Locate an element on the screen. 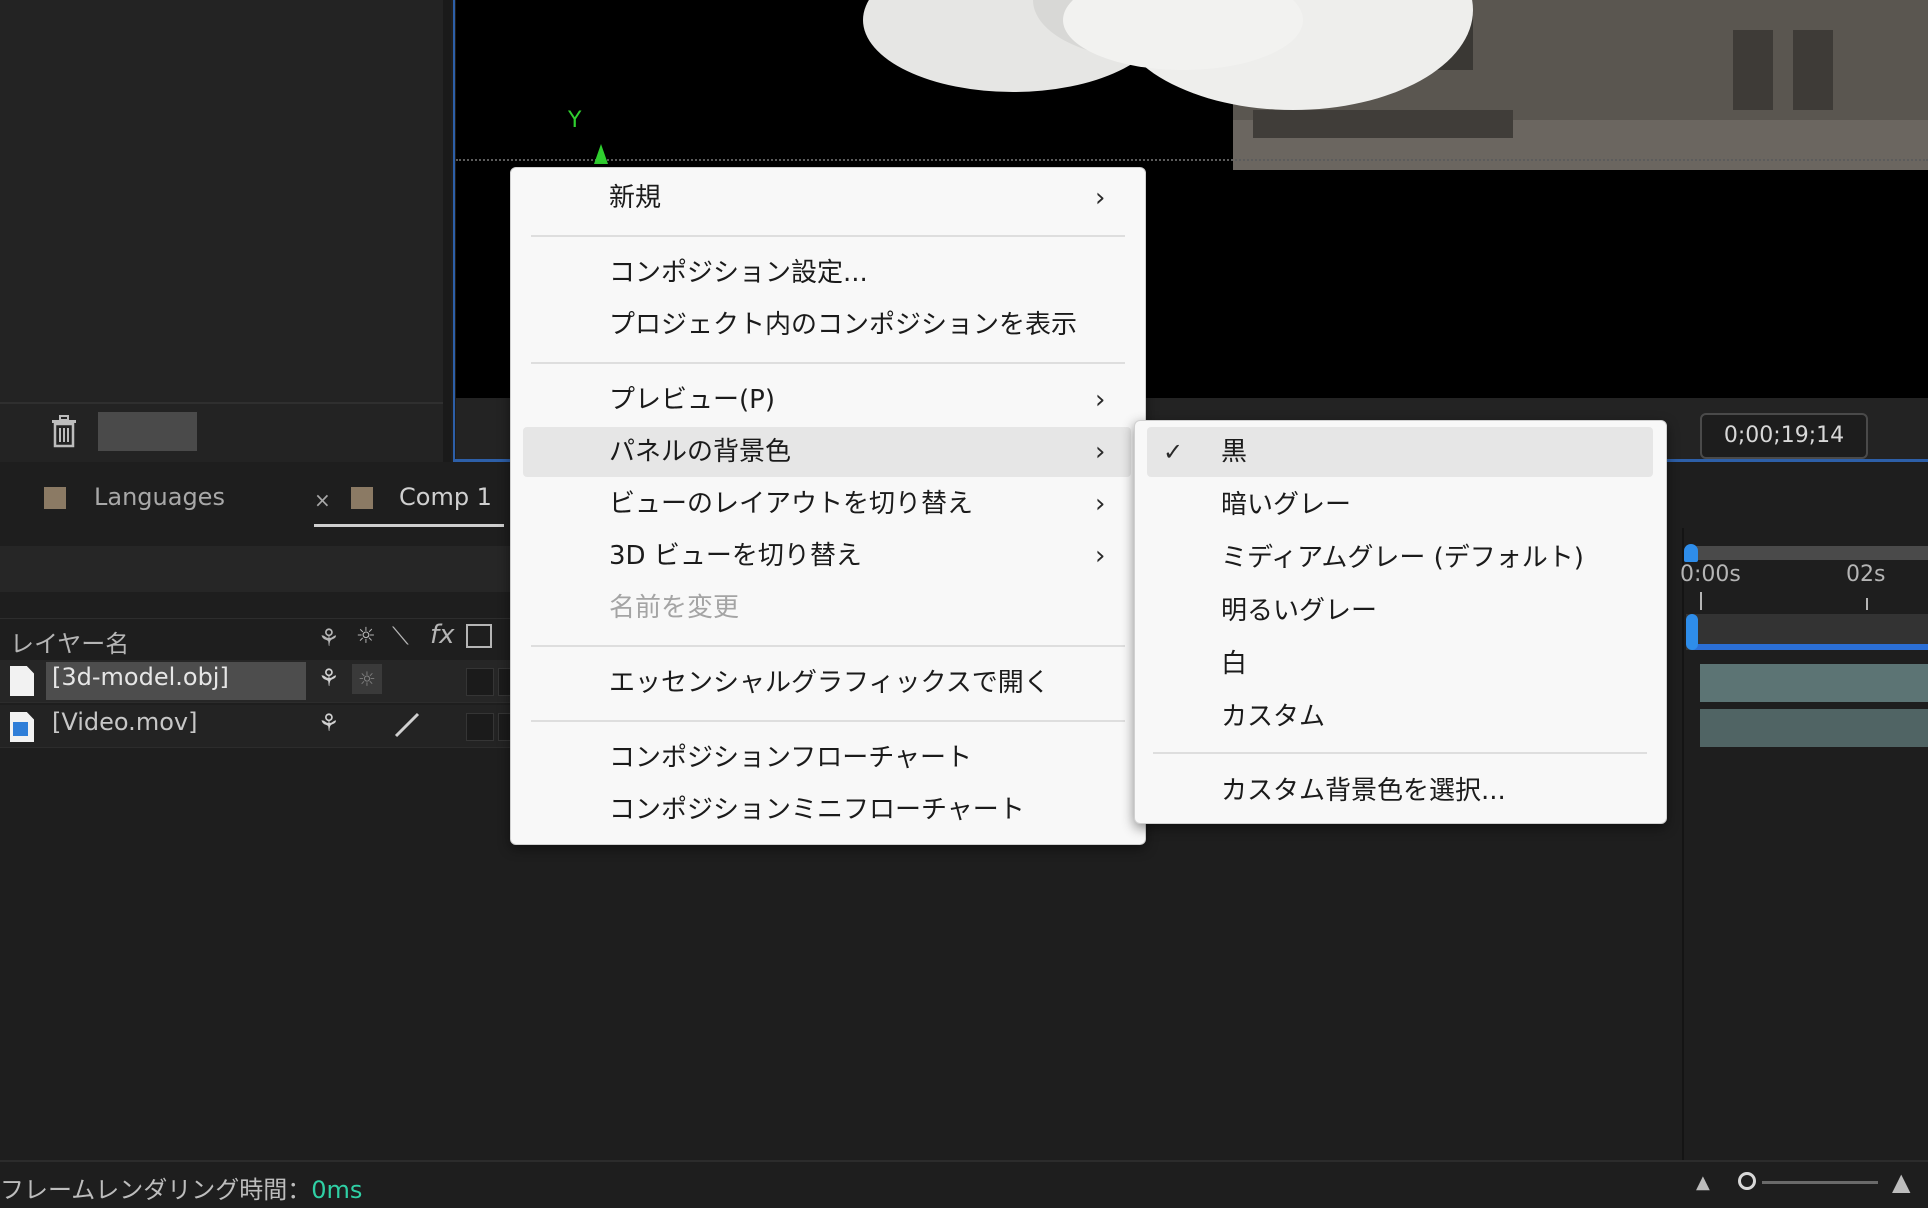 This screenshot has width=1928, height=1208. menu-item-label: パネルの背景色 is located at coordinates (700, 452).